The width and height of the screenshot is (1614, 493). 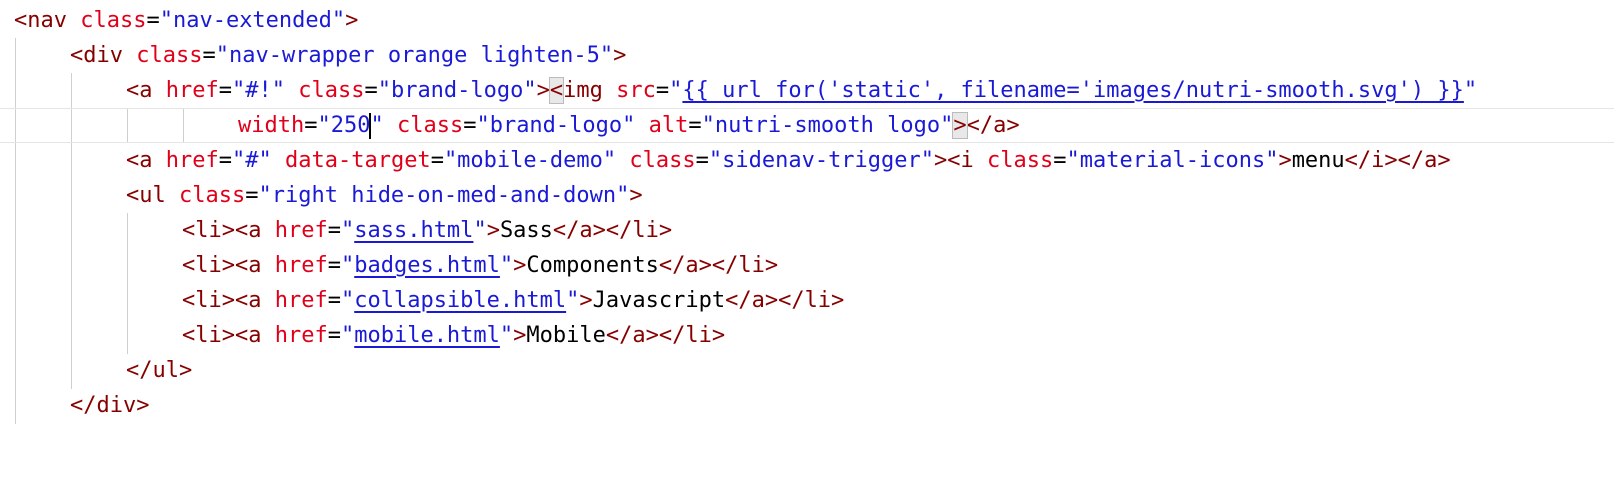 I want to click on token-text: Sass, so click(x=526, y=230).